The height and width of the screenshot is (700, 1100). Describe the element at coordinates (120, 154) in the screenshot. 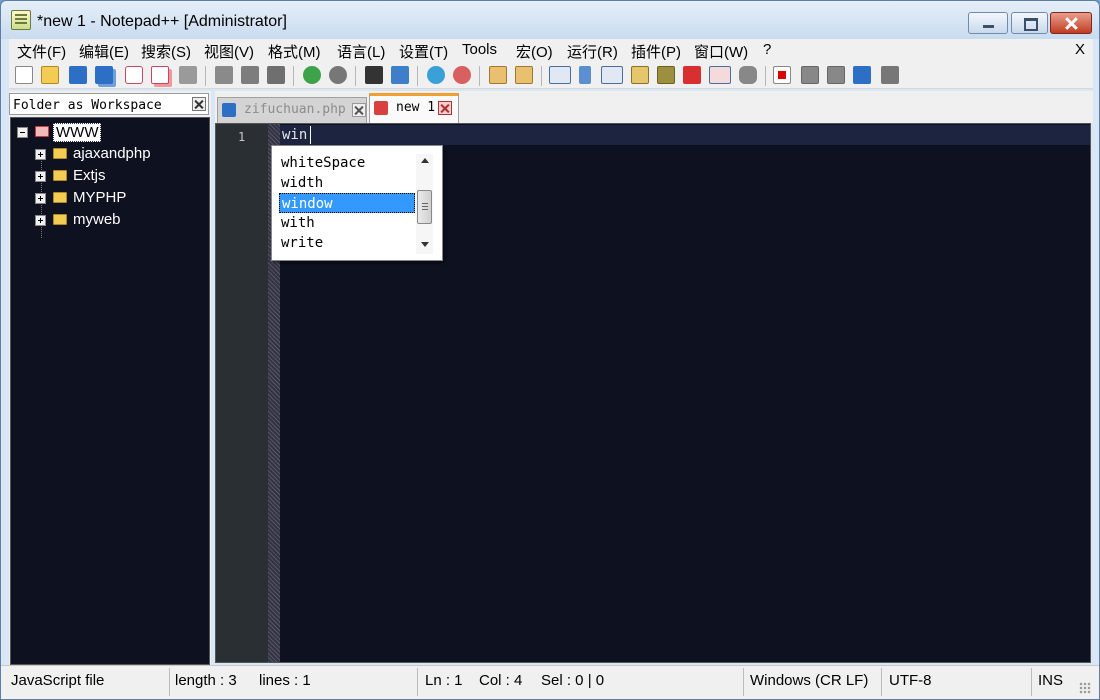

I see `tree-node-child: ajaxandphp` at that location.